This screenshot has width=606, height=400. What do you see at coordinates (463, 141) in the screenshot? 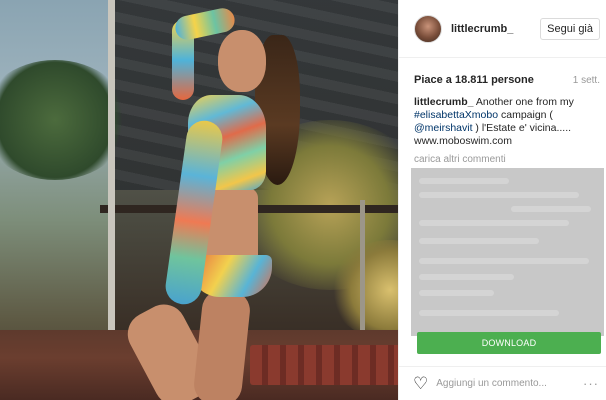
I see `caption-website: www.moboswim.com` at bounding box center [463, 141].